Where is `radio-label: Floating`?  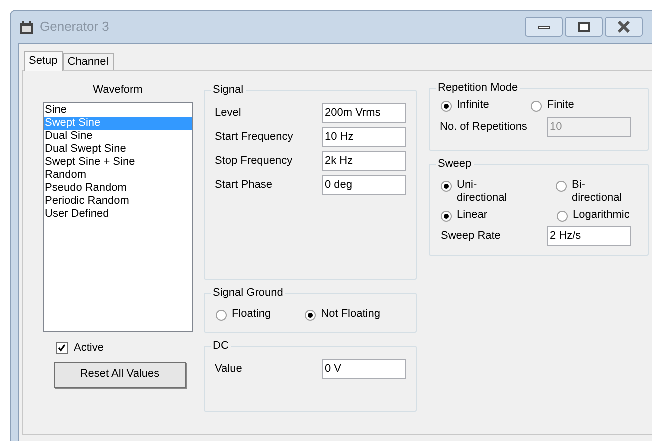
radio-label: Floating is located at coordinates (252, 314).